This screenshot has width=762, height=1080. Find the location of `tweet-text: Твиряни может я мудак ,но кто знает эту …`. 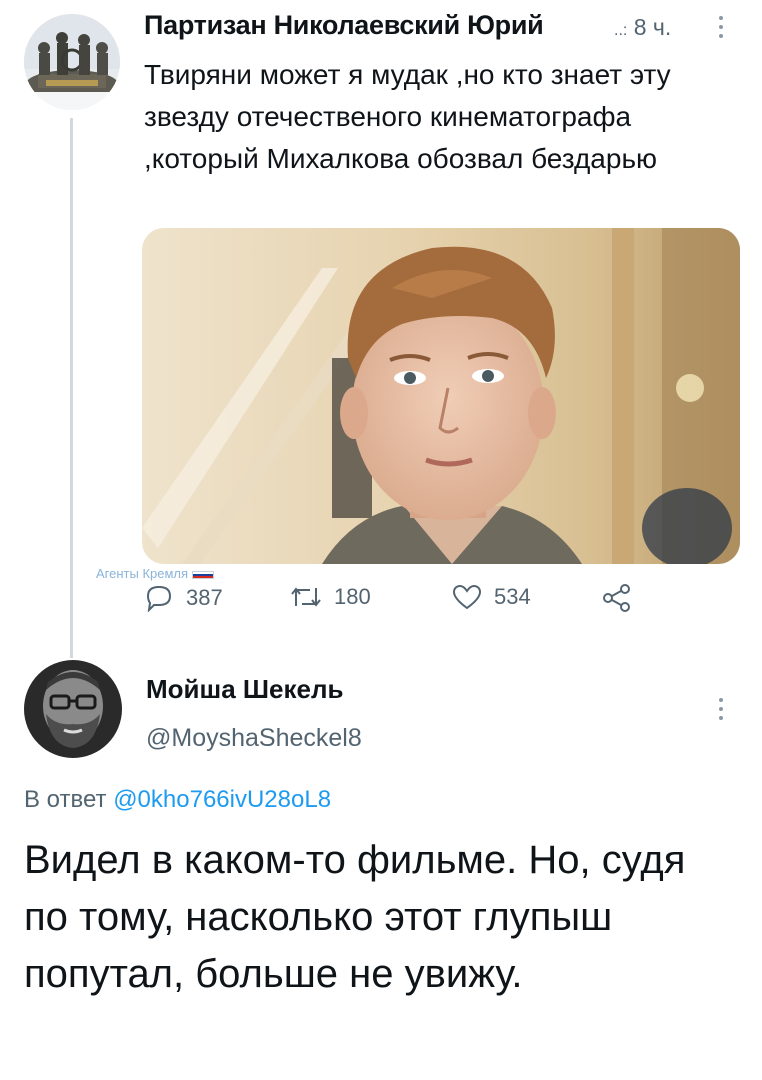

tweet-text: Твиряни может я мудак ,но кто знает эту … is located at coordinates (407, 116).